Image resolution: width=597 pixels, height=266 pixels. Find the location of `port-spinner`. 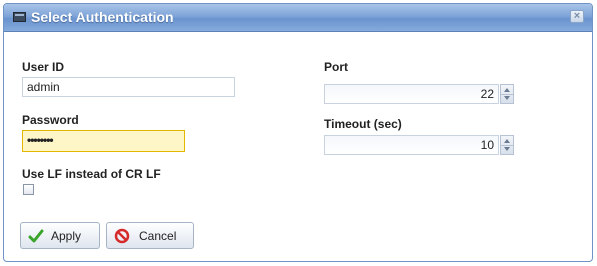

port-spinner is located at coordinates (507, 94).